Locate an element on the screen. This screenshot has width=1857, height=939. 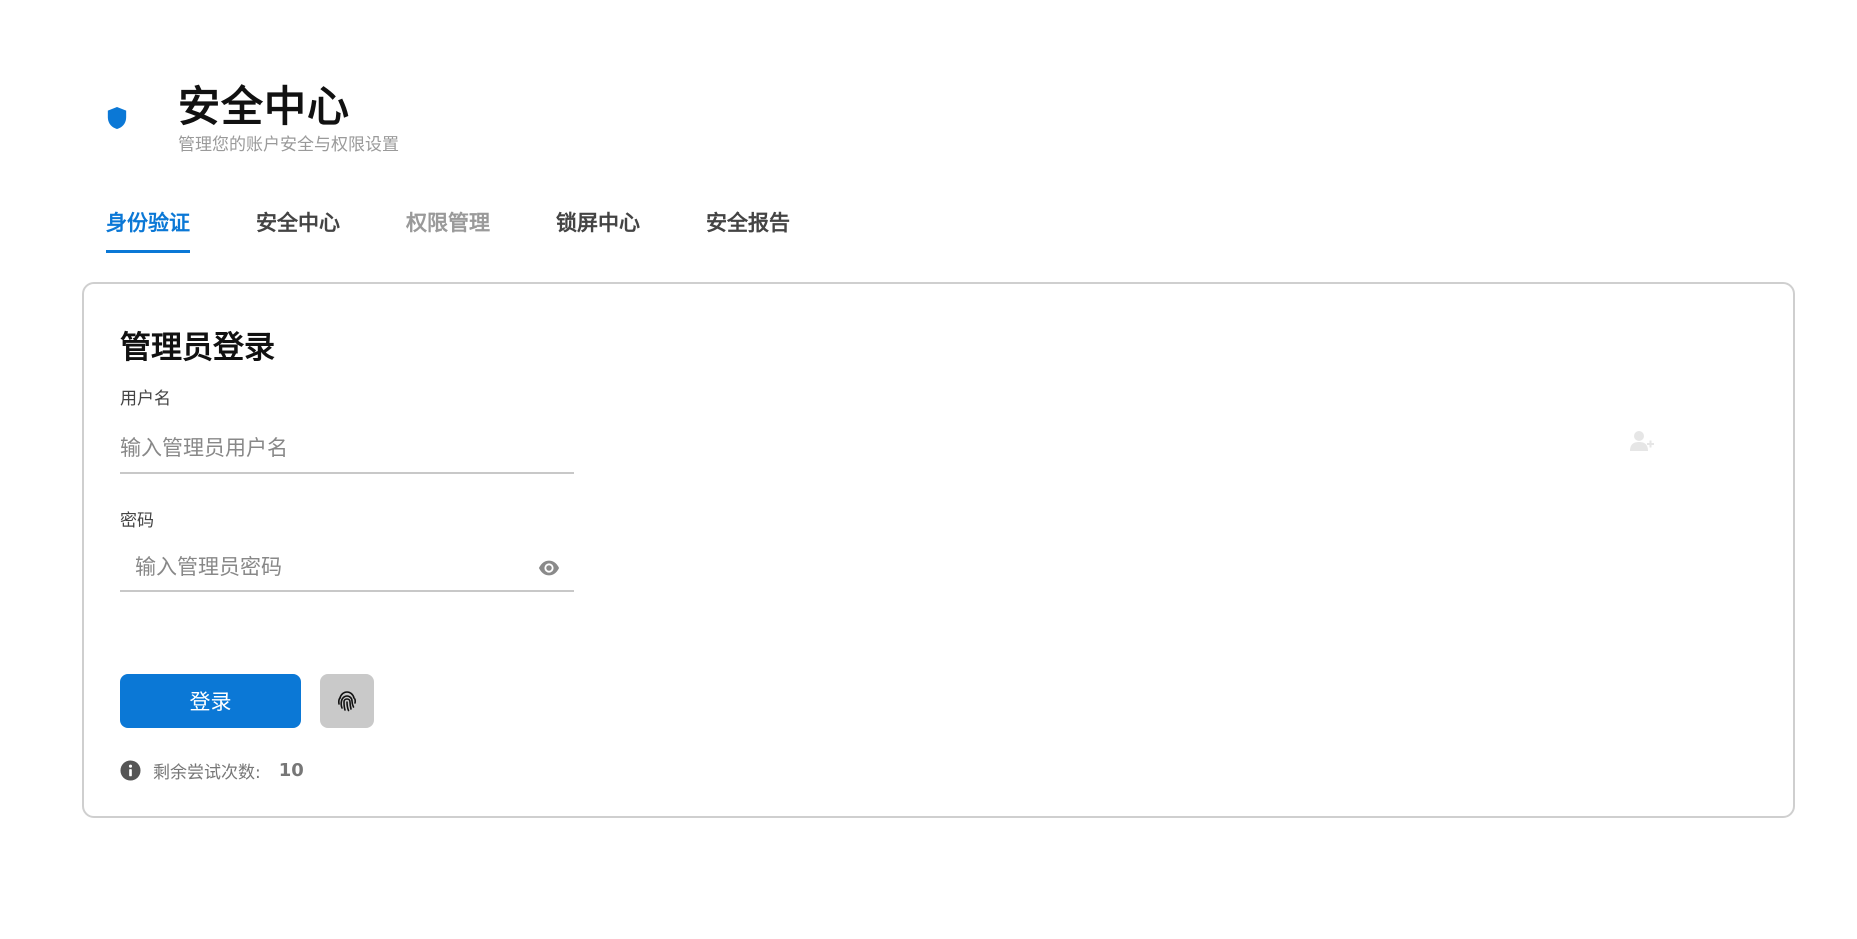
tab-permission-management: 权限管理 is located at coordinates (448, 231).